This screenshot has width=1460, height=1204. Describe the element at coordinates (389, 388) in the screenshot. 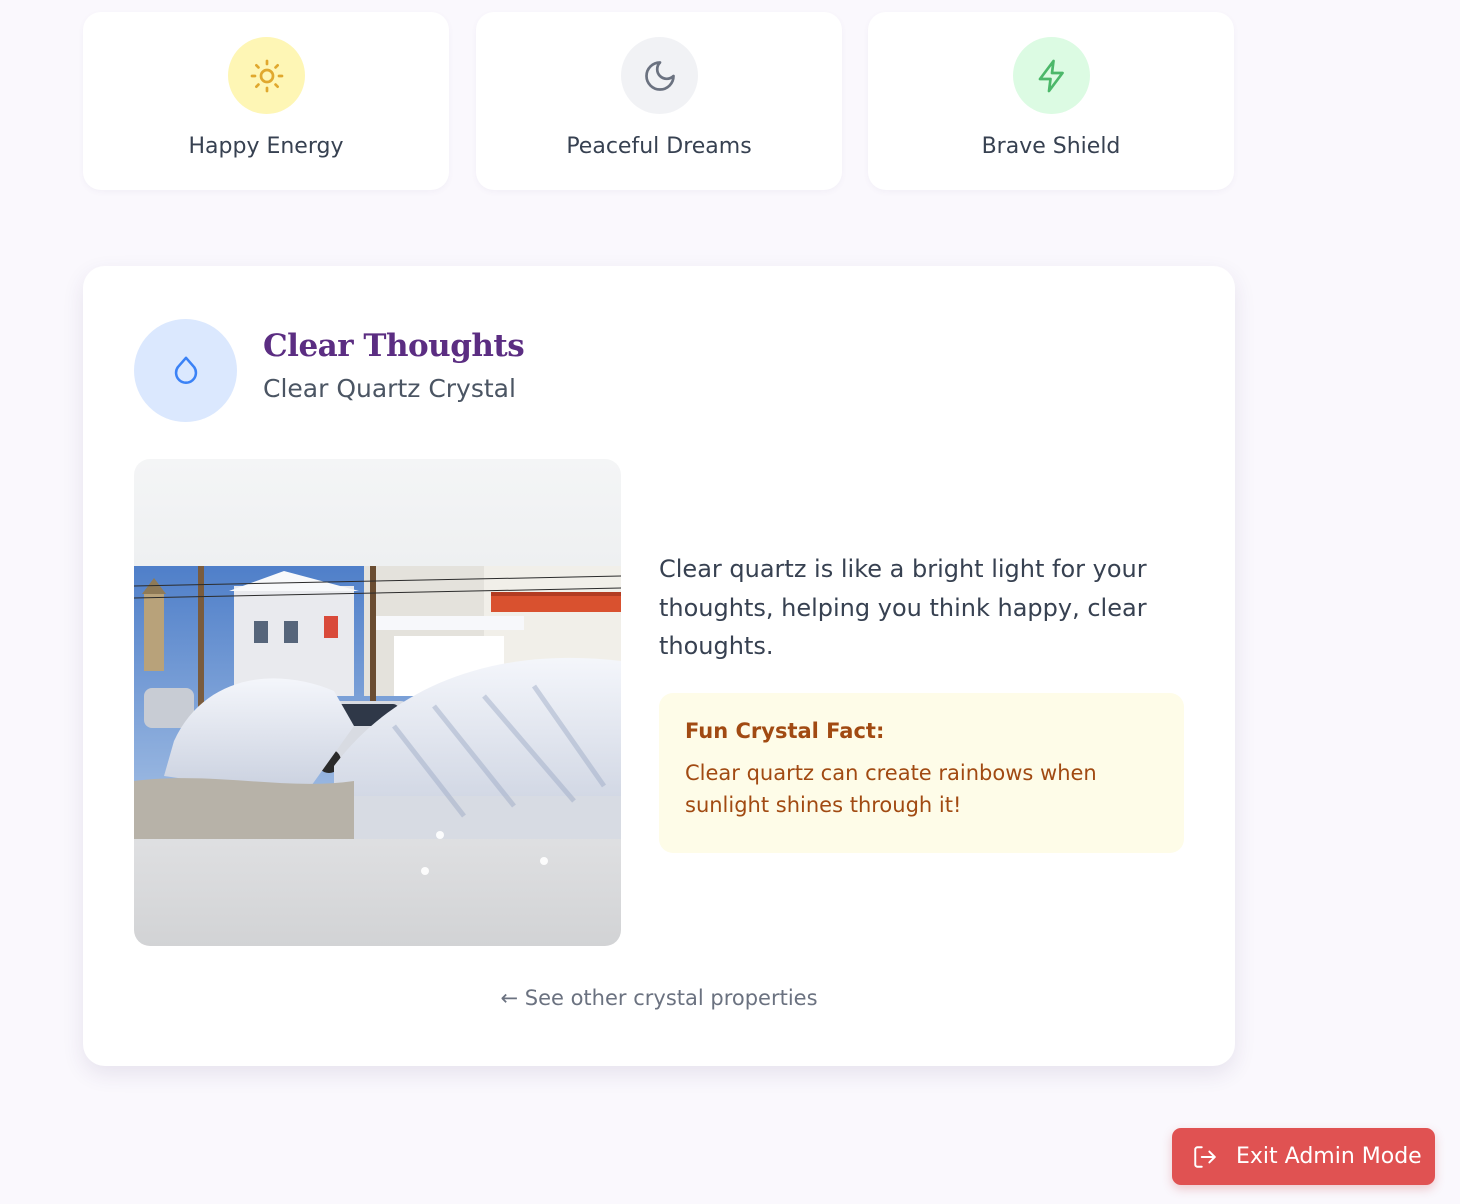

I see `crystal-subtitle: Clear Quartz Crystal` at that location.